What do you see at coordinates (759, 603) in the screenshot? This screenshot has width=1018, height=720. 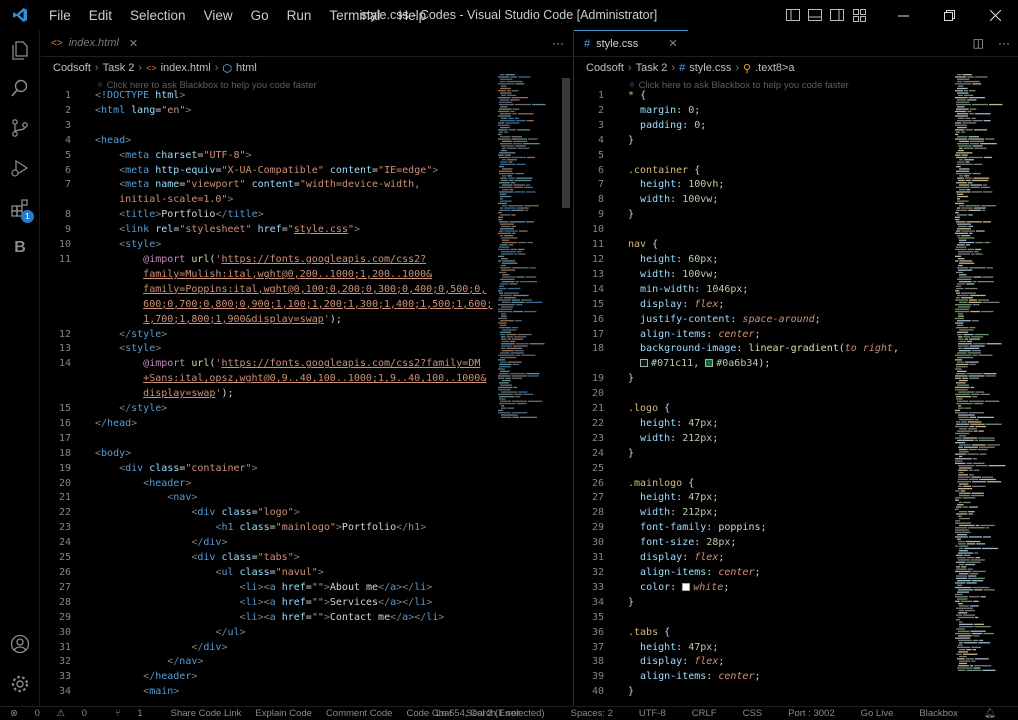 I see `code-line: 34}` at bounding box center [759, 603].